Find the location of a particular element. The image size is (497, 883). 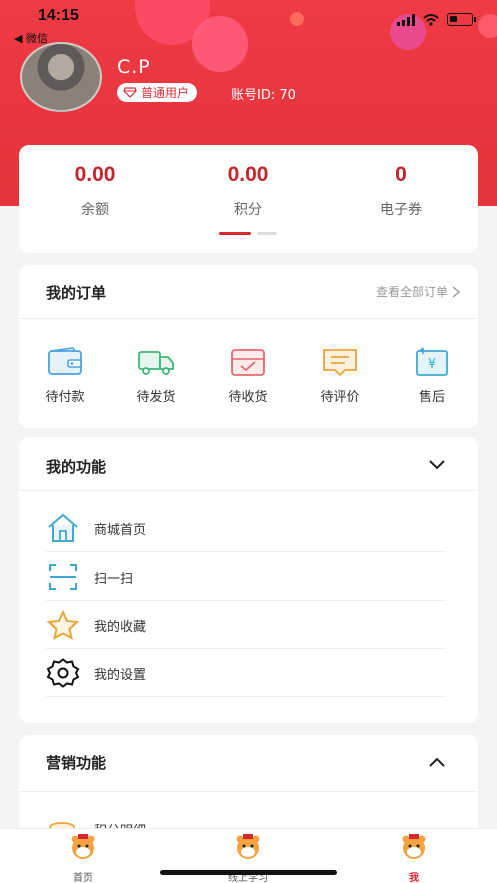

func-settings: 我的设置 is located at coordinates (246, 673).